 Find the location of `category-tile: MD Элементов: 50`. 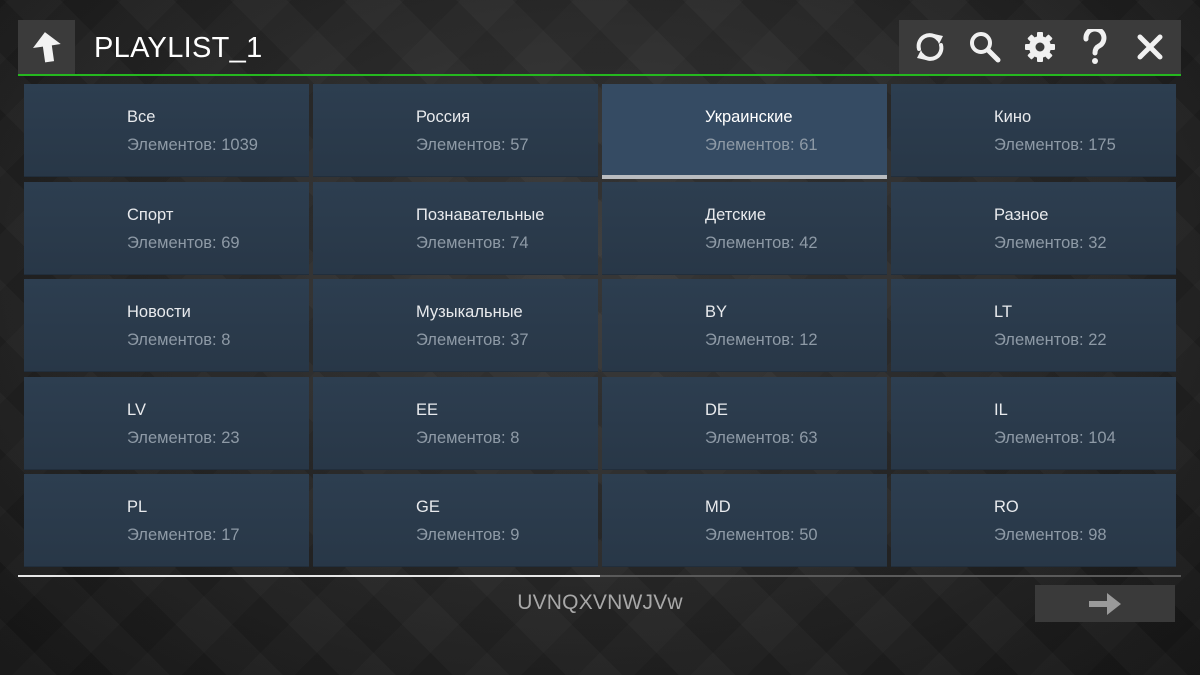

category-tile: MD Элементов: 50 is located at coordinates (744, 520).